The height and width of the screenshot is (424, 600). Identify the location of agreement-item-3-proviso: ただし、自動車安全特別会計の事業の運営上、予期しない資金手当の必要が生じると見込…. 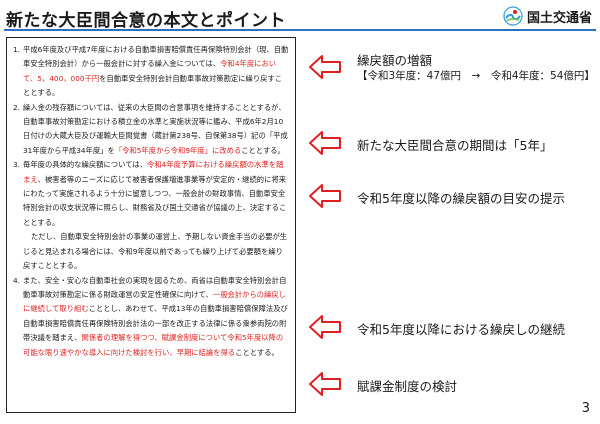
(155, 251).